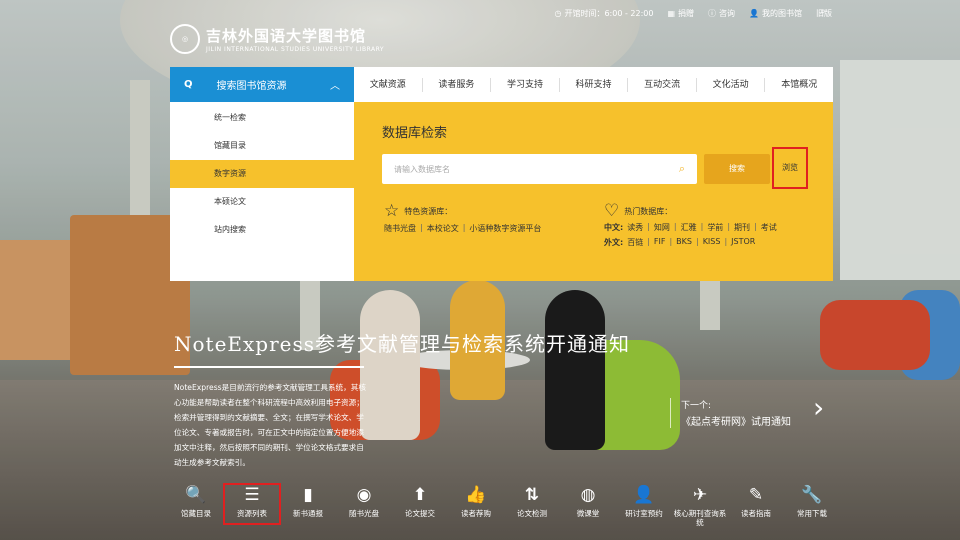 The image size is (960, 540). What do you see at coordinates (269, 367) in the screenshot?
I see `headline-divider` at bounding box center [269, 367].